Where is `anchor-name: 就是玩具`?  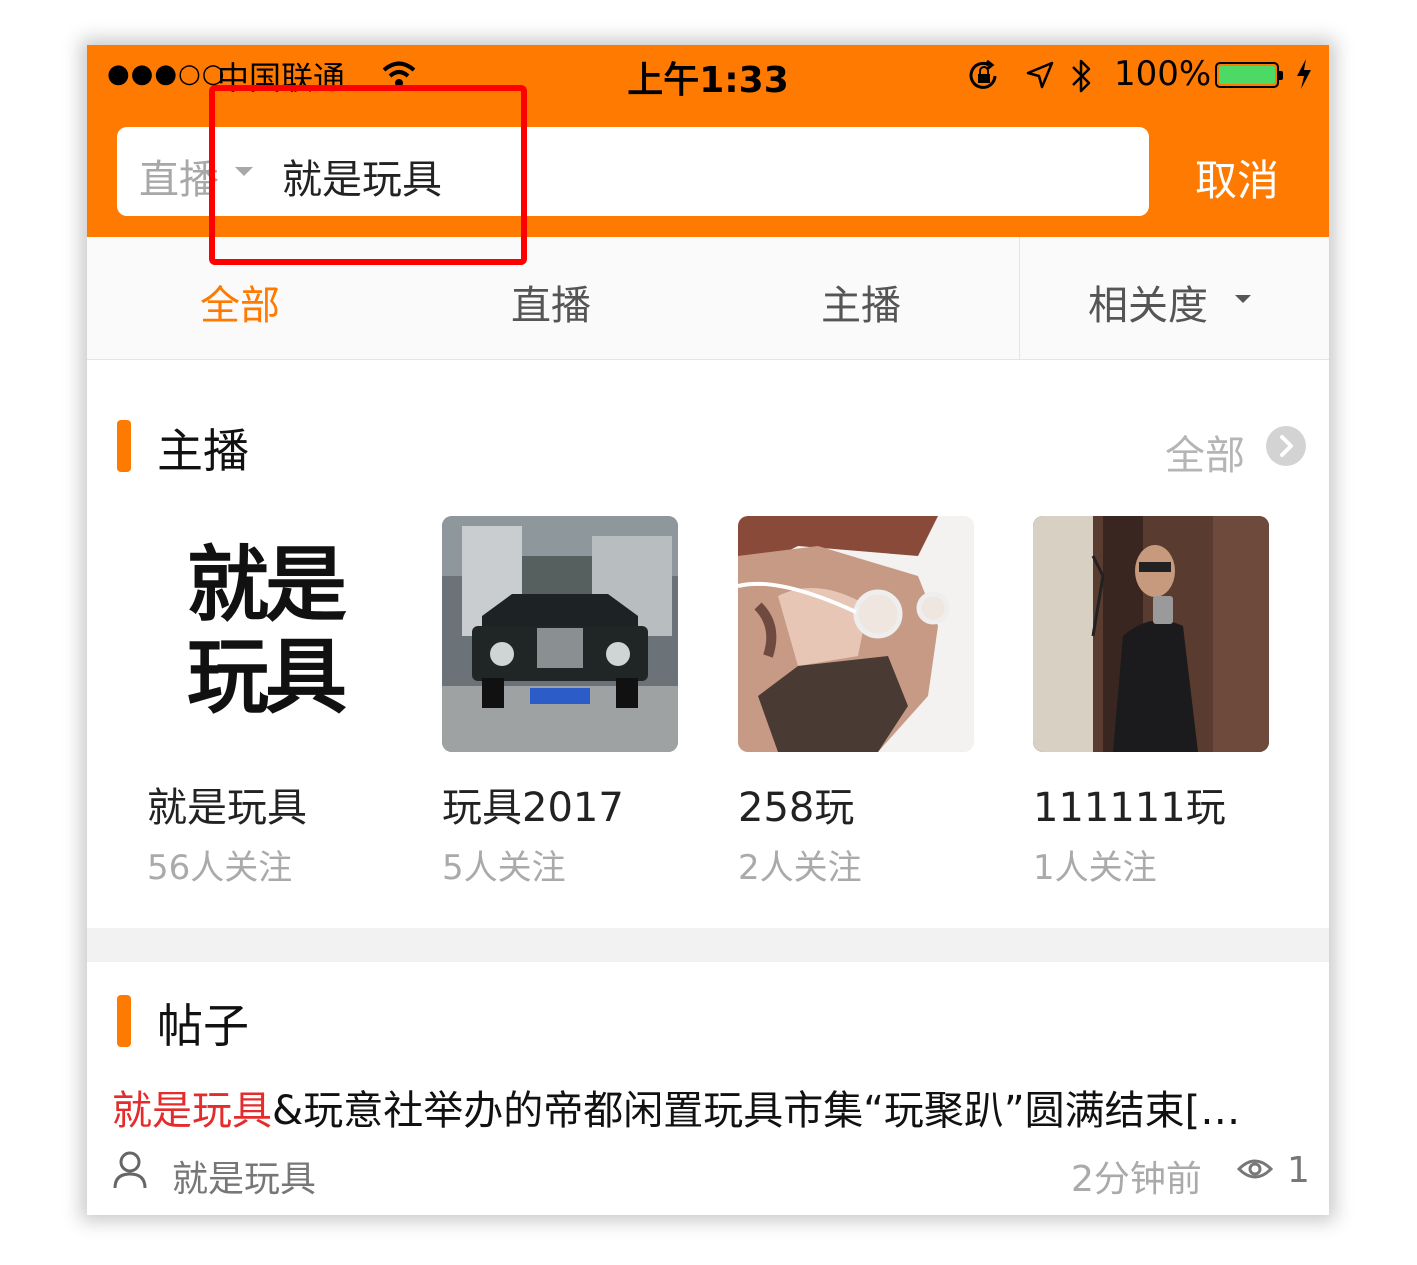
anchor-name: 就是玩具 is located at coordinates (227, 804).